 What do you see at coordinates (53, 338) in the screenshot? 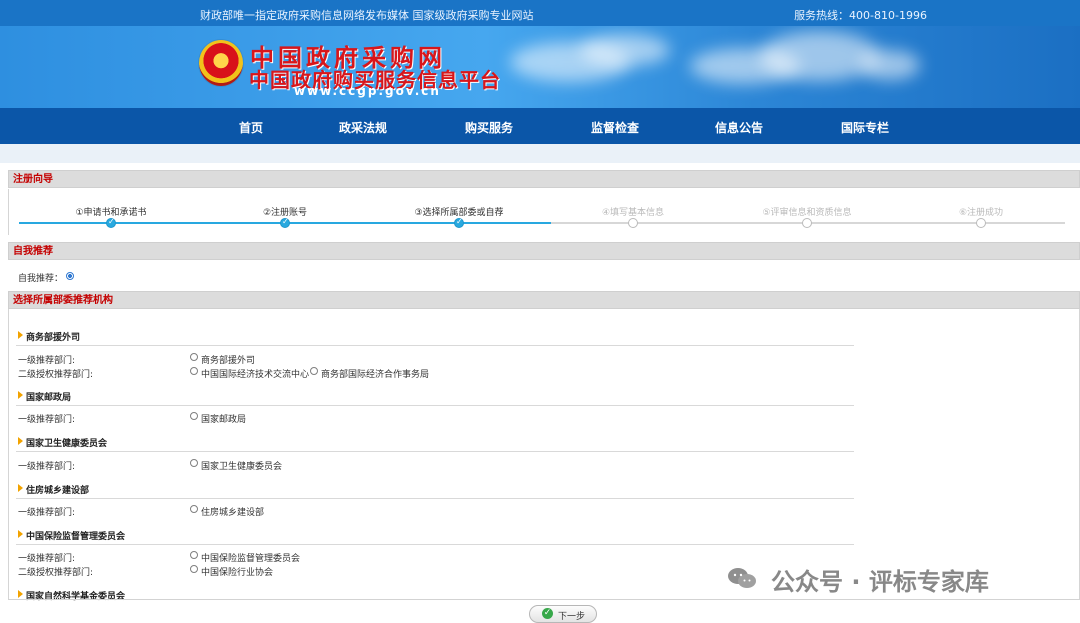
I see `group-title-commerce-aid: 商务部援外司` at bounding box center [53, 338].